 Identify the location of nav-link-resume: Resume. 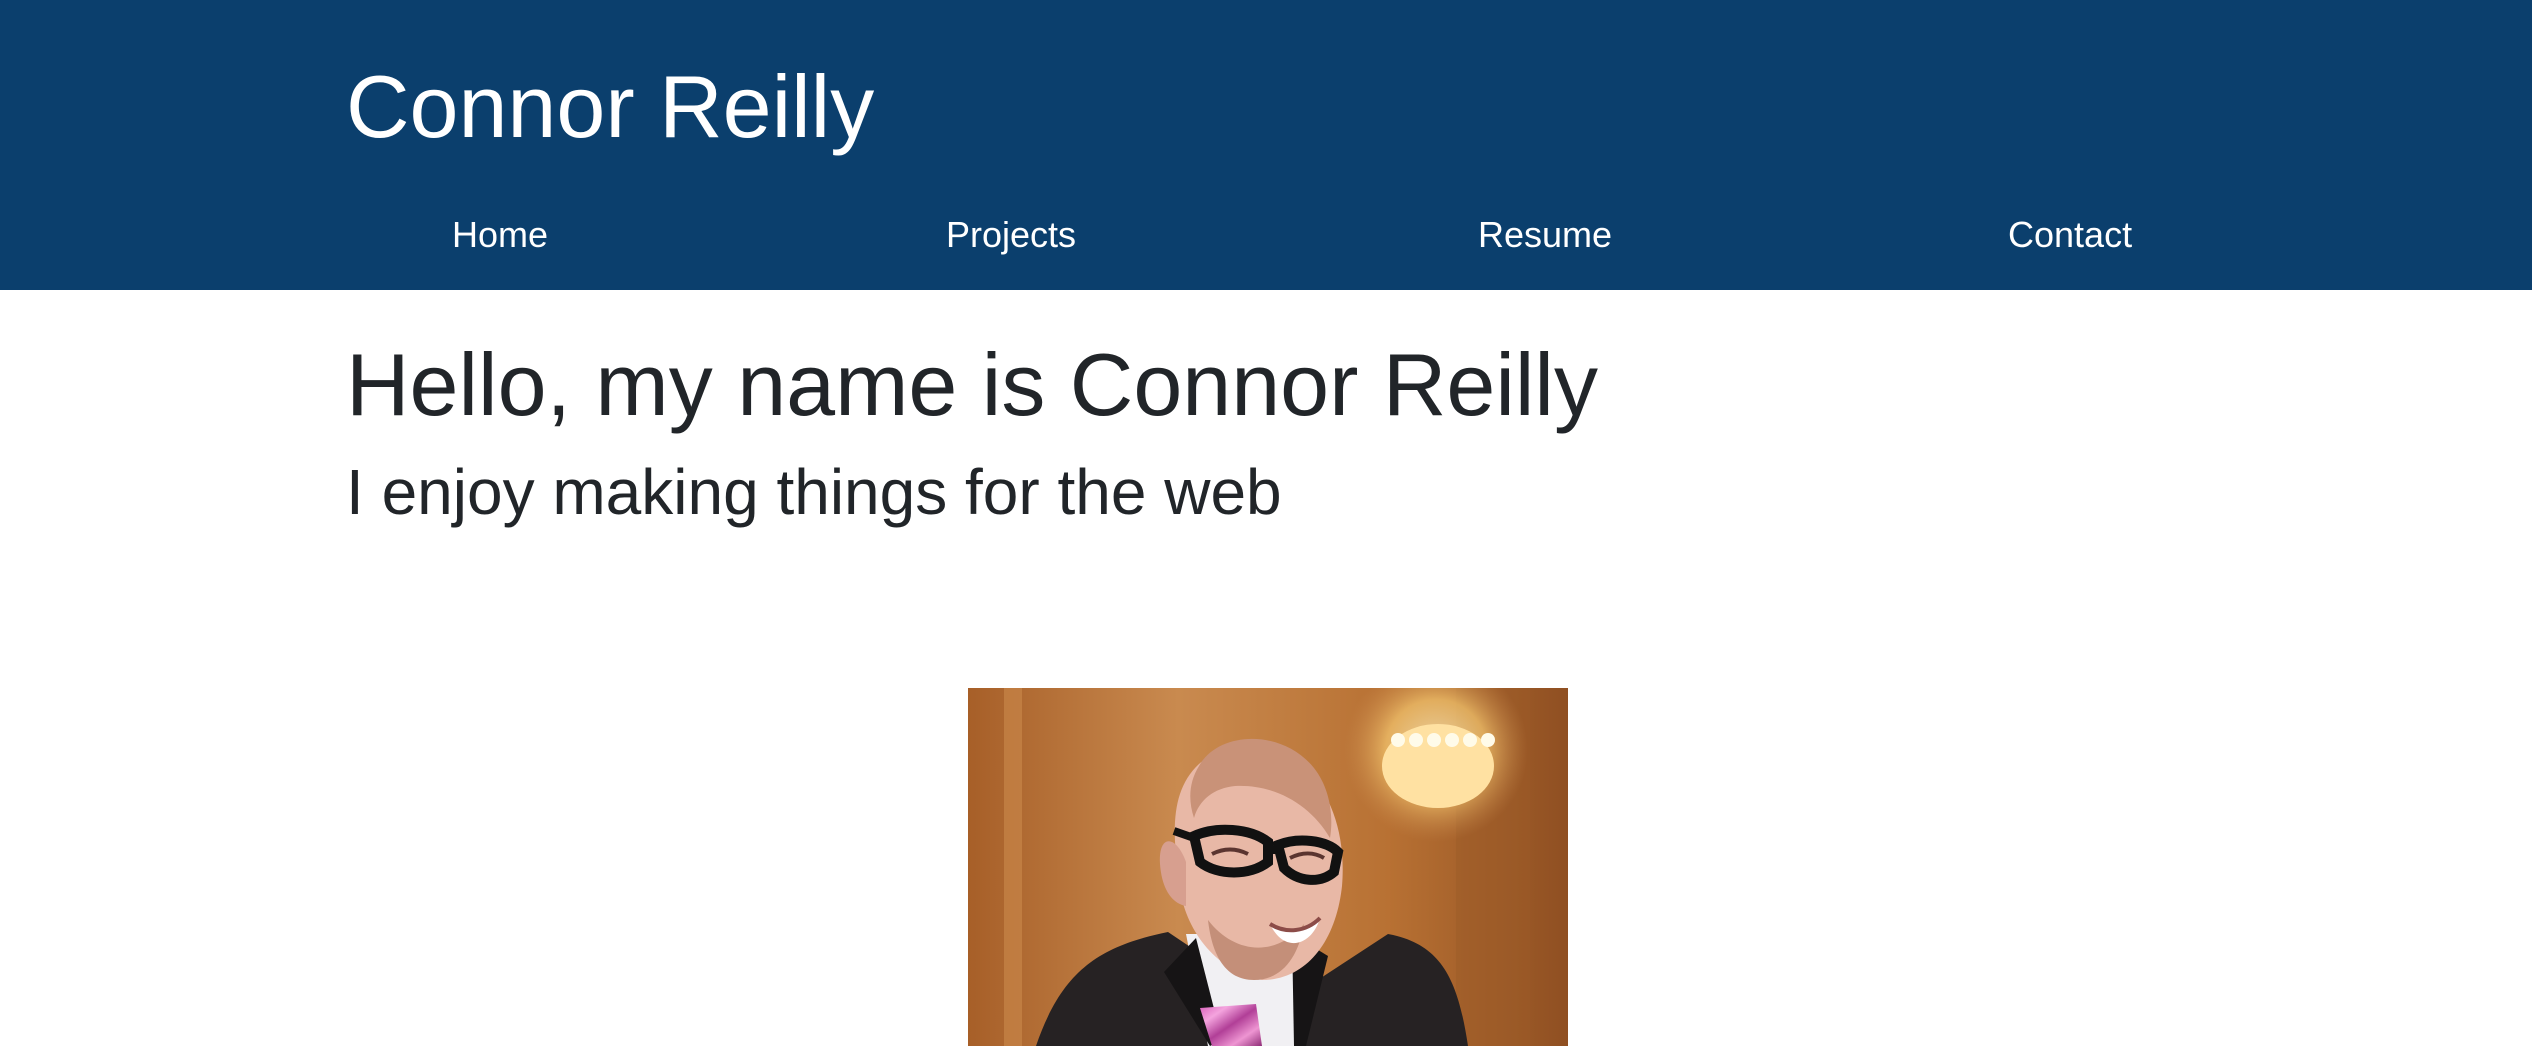
(1545, 235).